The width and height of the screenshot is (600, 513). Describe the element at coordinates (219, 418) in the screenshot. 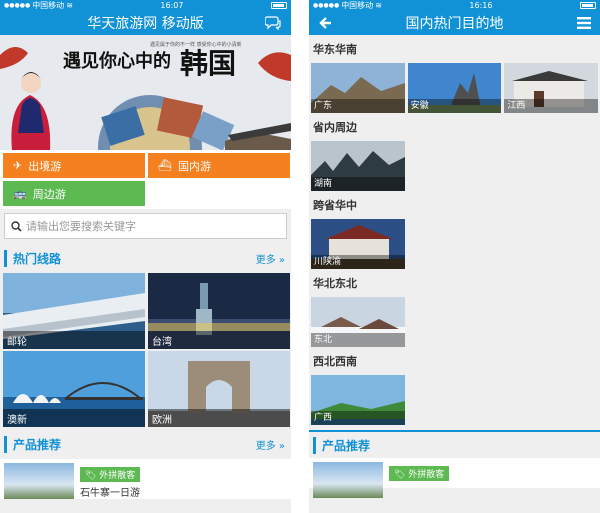

I see `tile-caption: 欧洲` at that location.